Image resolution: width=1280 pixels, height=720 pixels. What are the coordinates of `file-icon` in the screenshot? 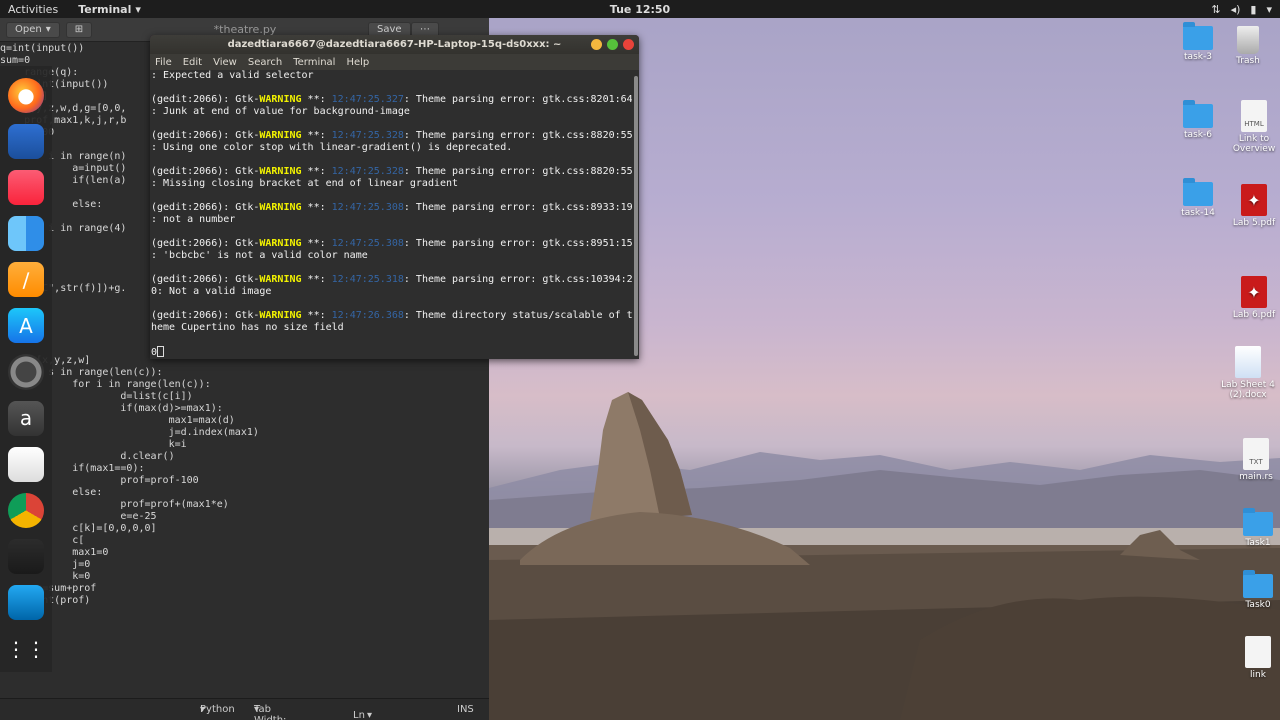 It's located at (1258, 652).